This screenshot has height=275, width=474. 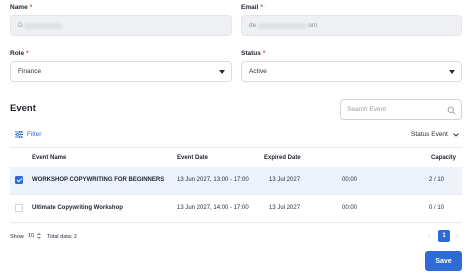 I want to click on header-event-date: Event Date, so click(x=193, y=158).